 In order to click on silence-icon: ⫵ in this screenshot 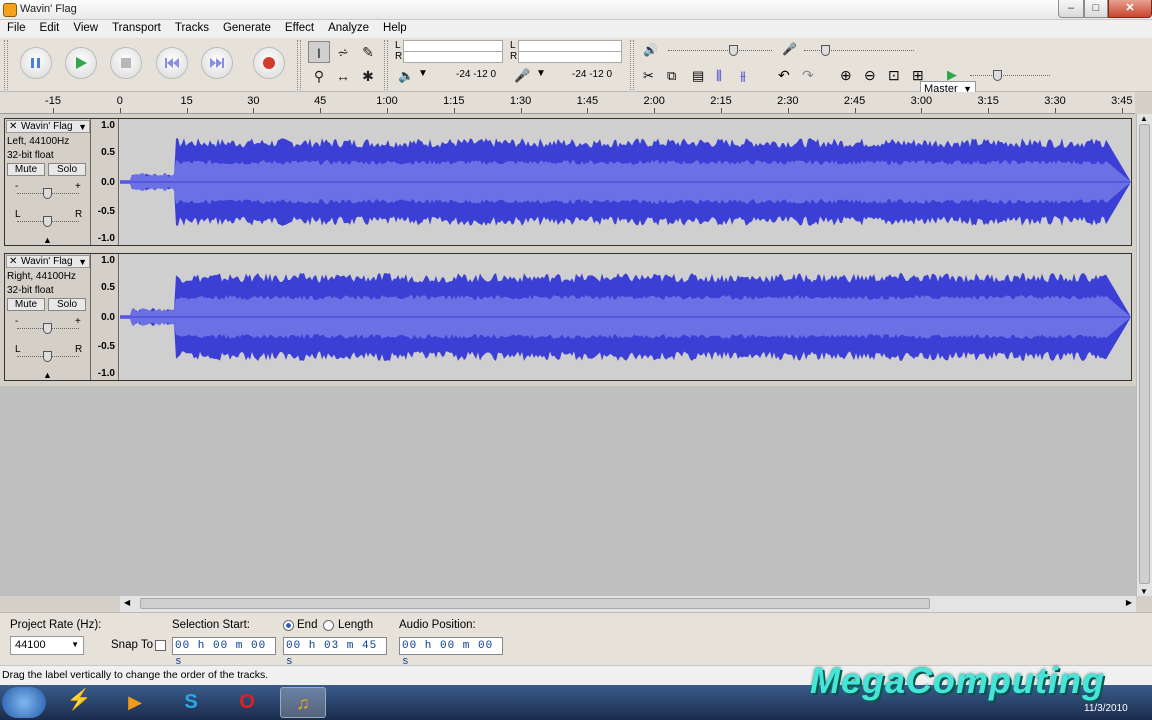, I will do `click(743, 76)`.